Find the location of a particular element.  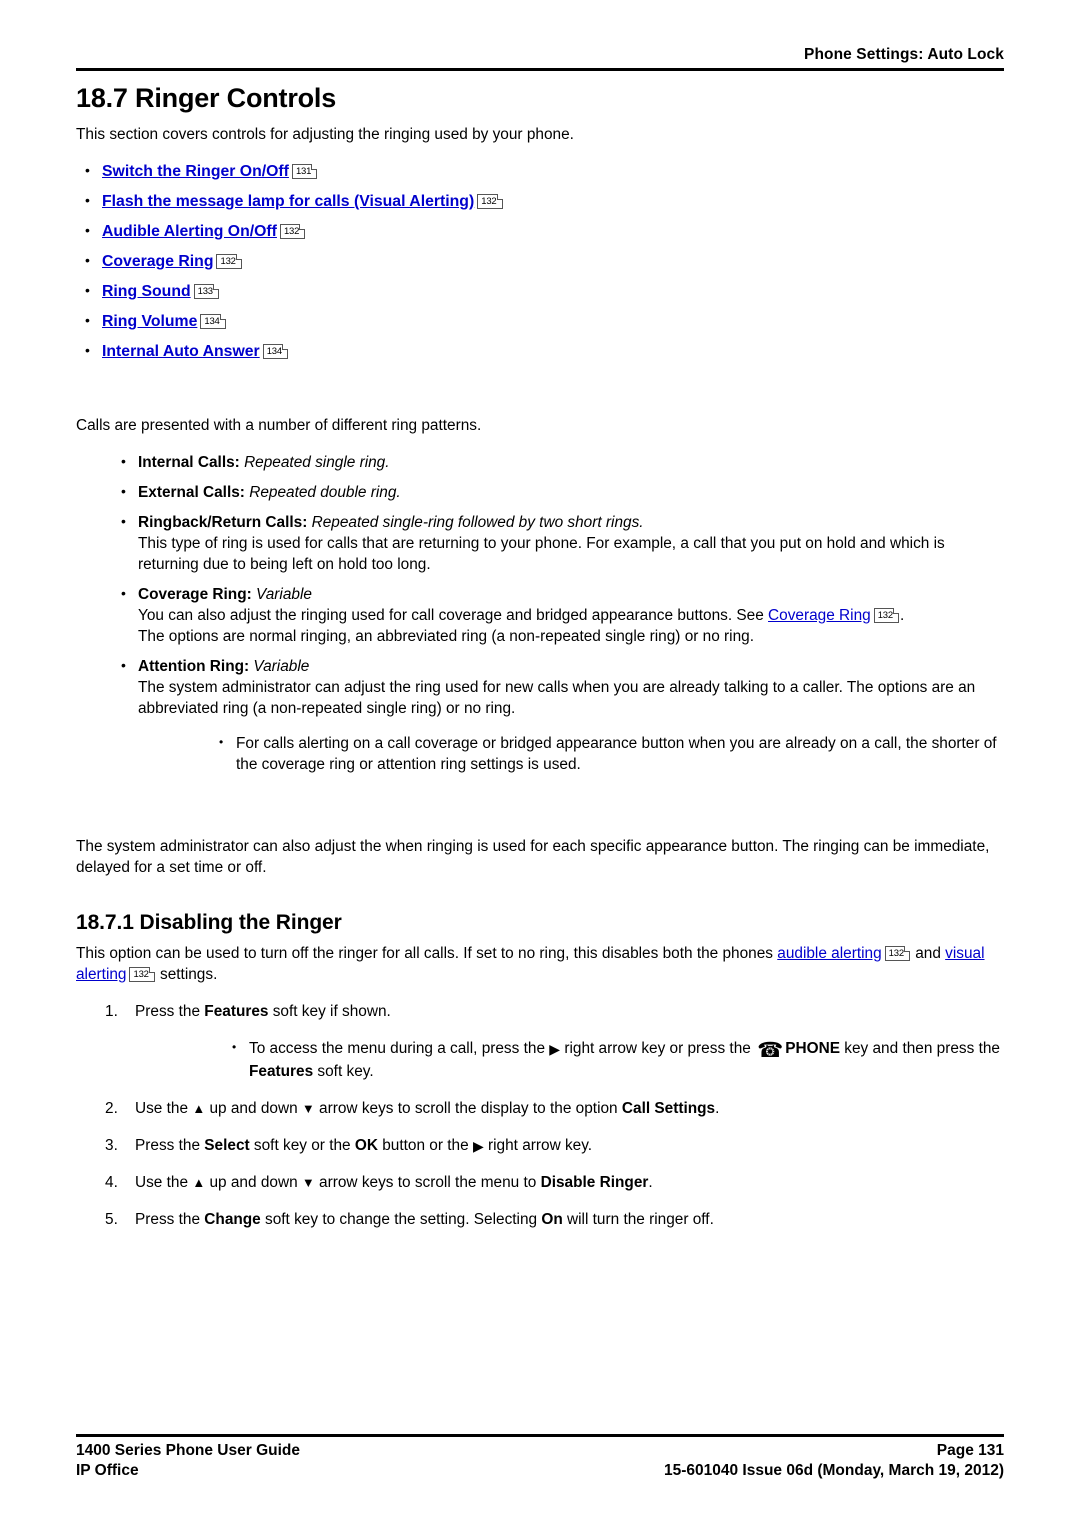

link-coverage-ring: Coverage Ring is located at coordinates (157, 261).